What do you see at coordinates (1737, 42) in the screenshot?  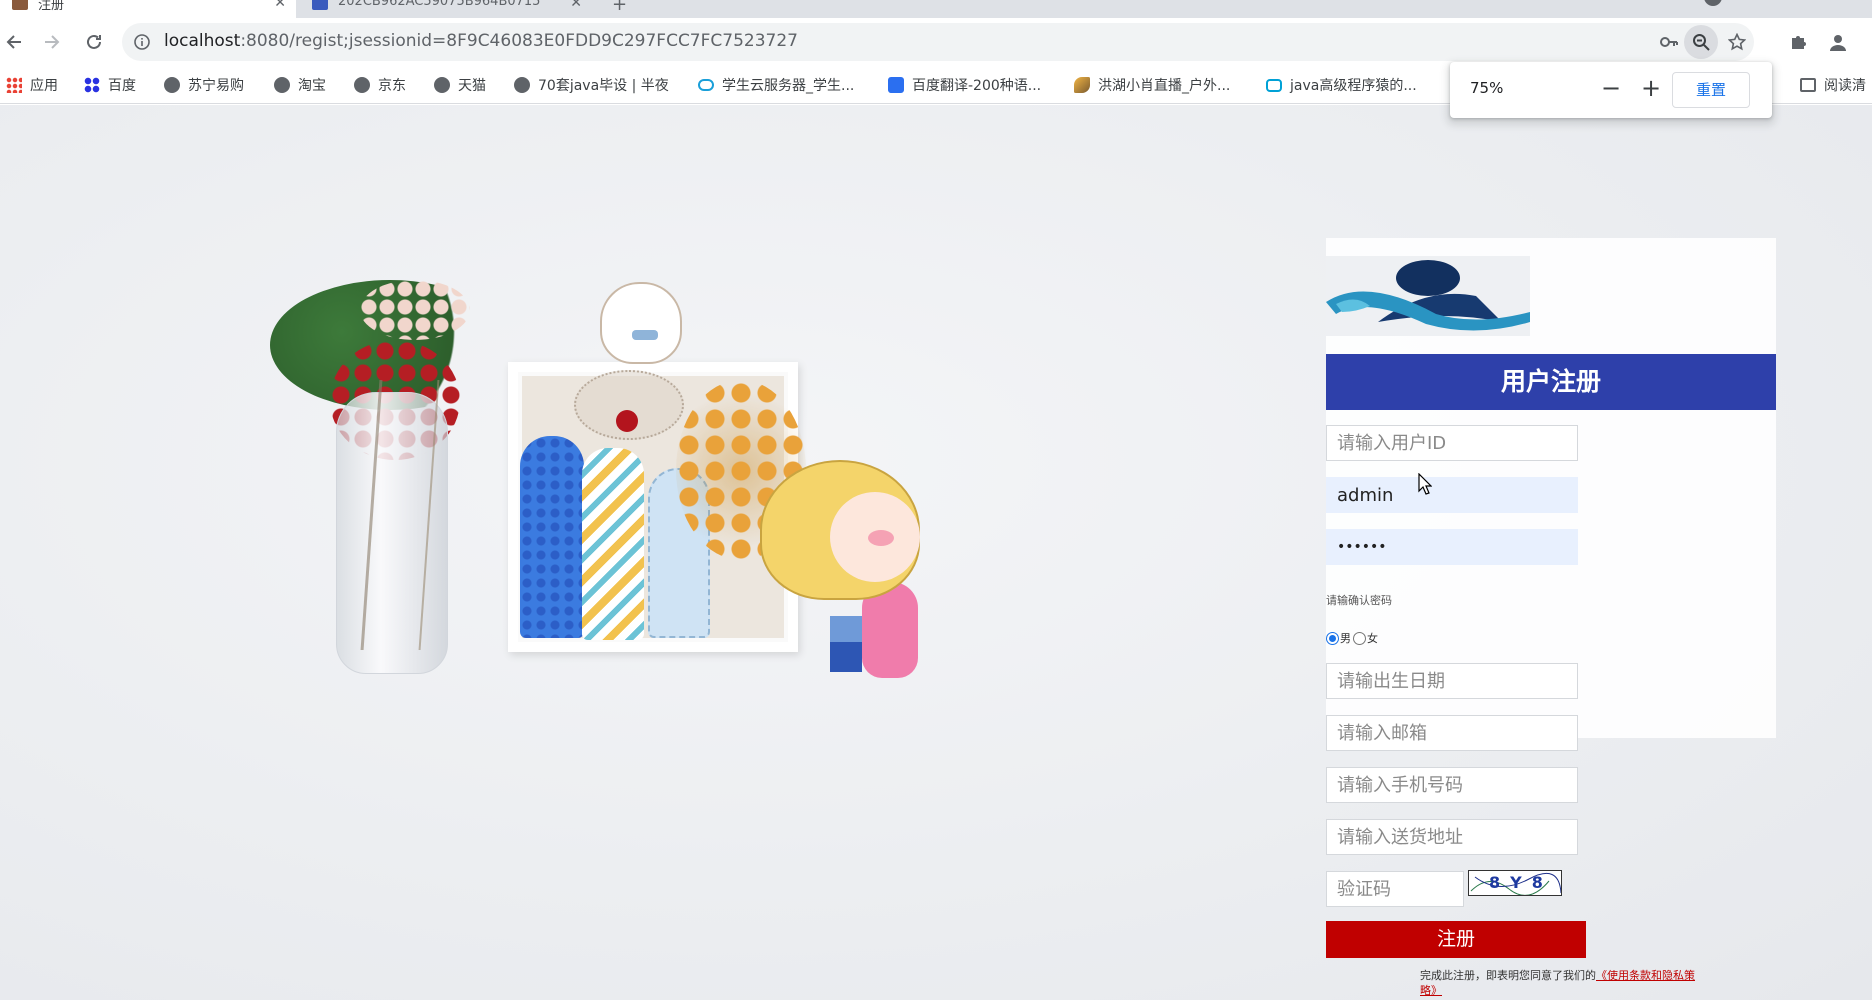 I see `bookmark-star-icon` at bounding box center [1737, 42].